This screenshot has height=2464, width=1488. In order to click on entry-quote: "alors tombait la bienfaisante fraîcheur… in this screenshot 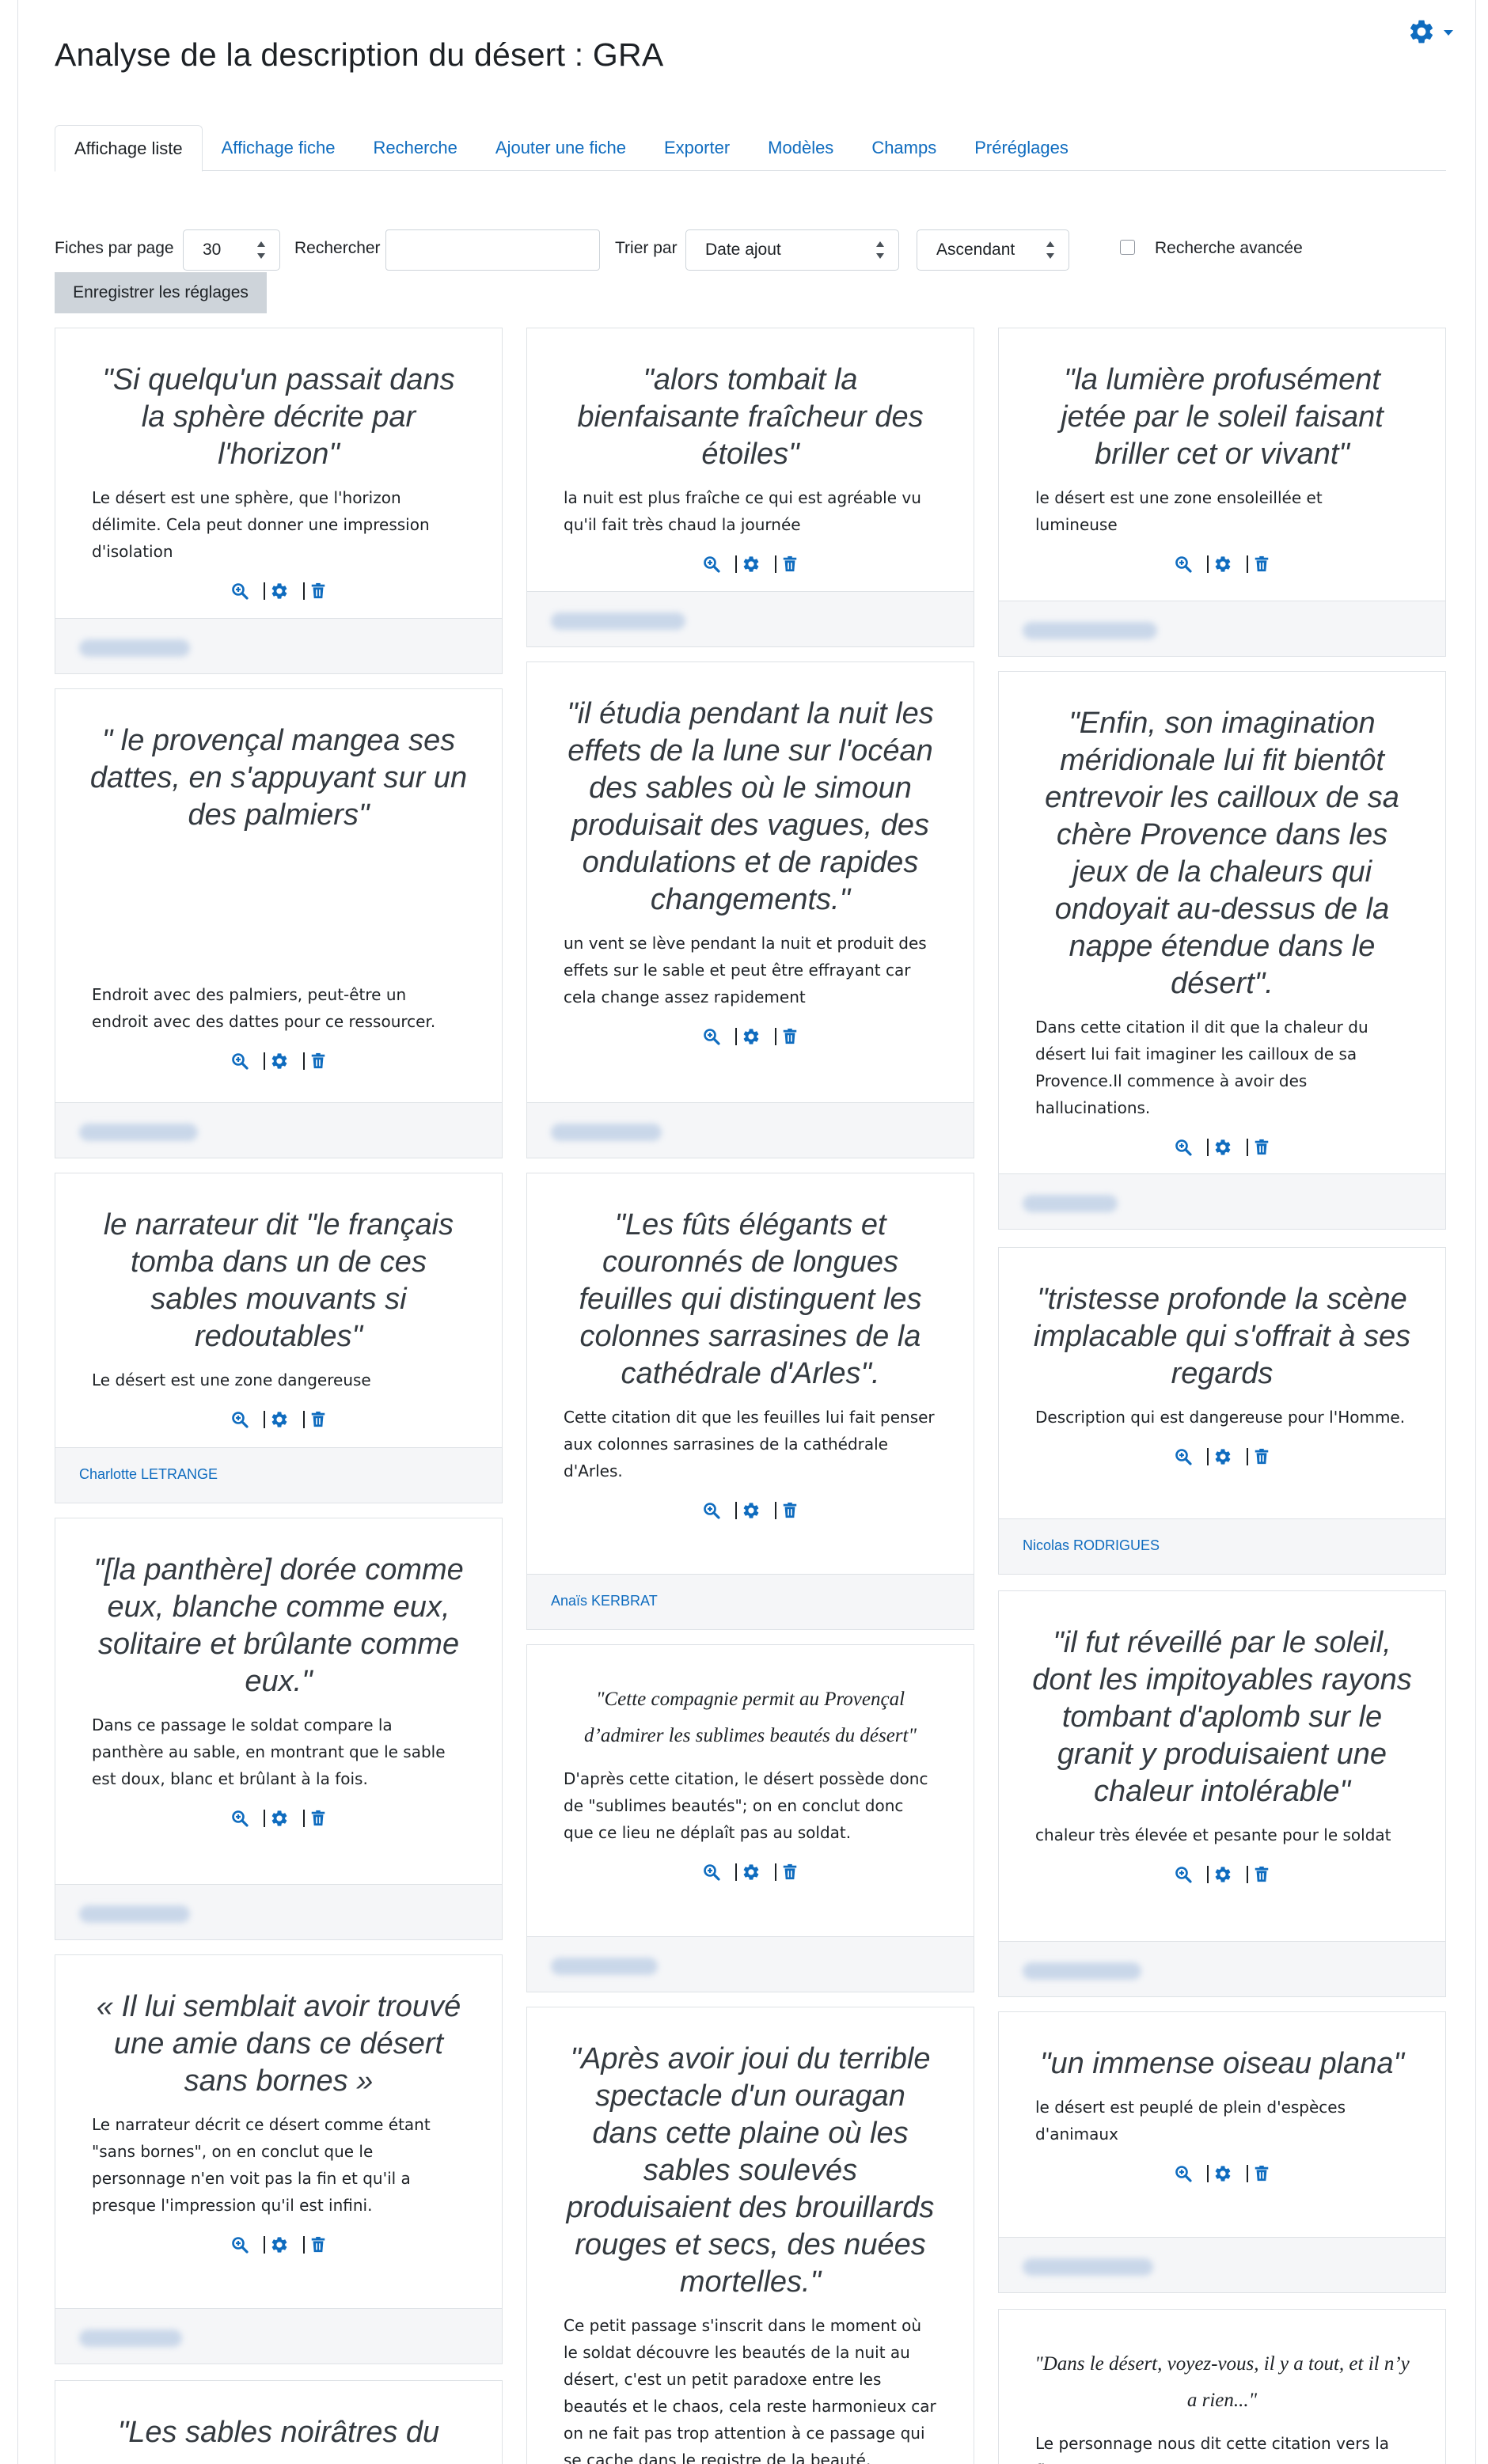, I will do `click(751, 417)`.